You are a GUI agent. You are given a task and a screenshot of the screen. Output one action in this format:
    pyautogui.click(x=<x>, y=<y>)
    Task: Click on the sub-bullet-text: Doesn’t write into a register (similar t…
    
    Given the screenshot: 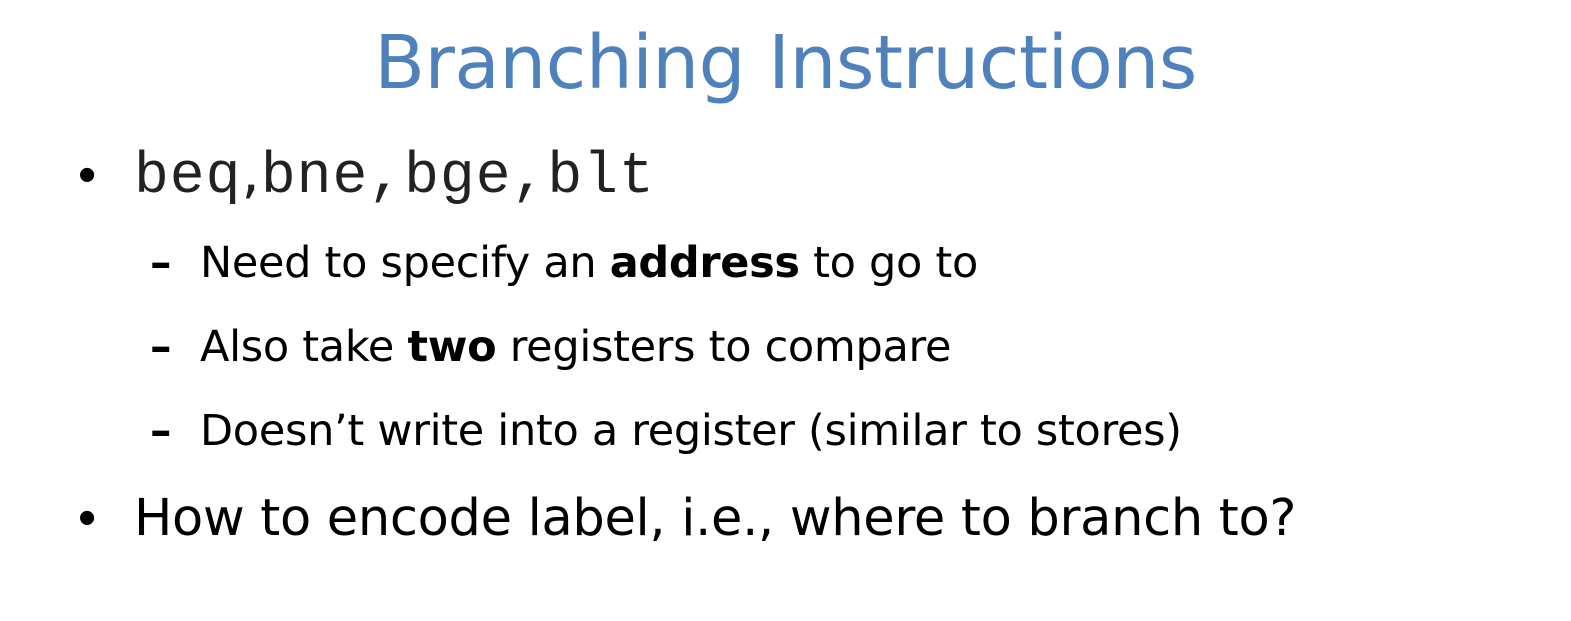 What is the action you would take?
    pyautogui.click(x=691, y=431)
    